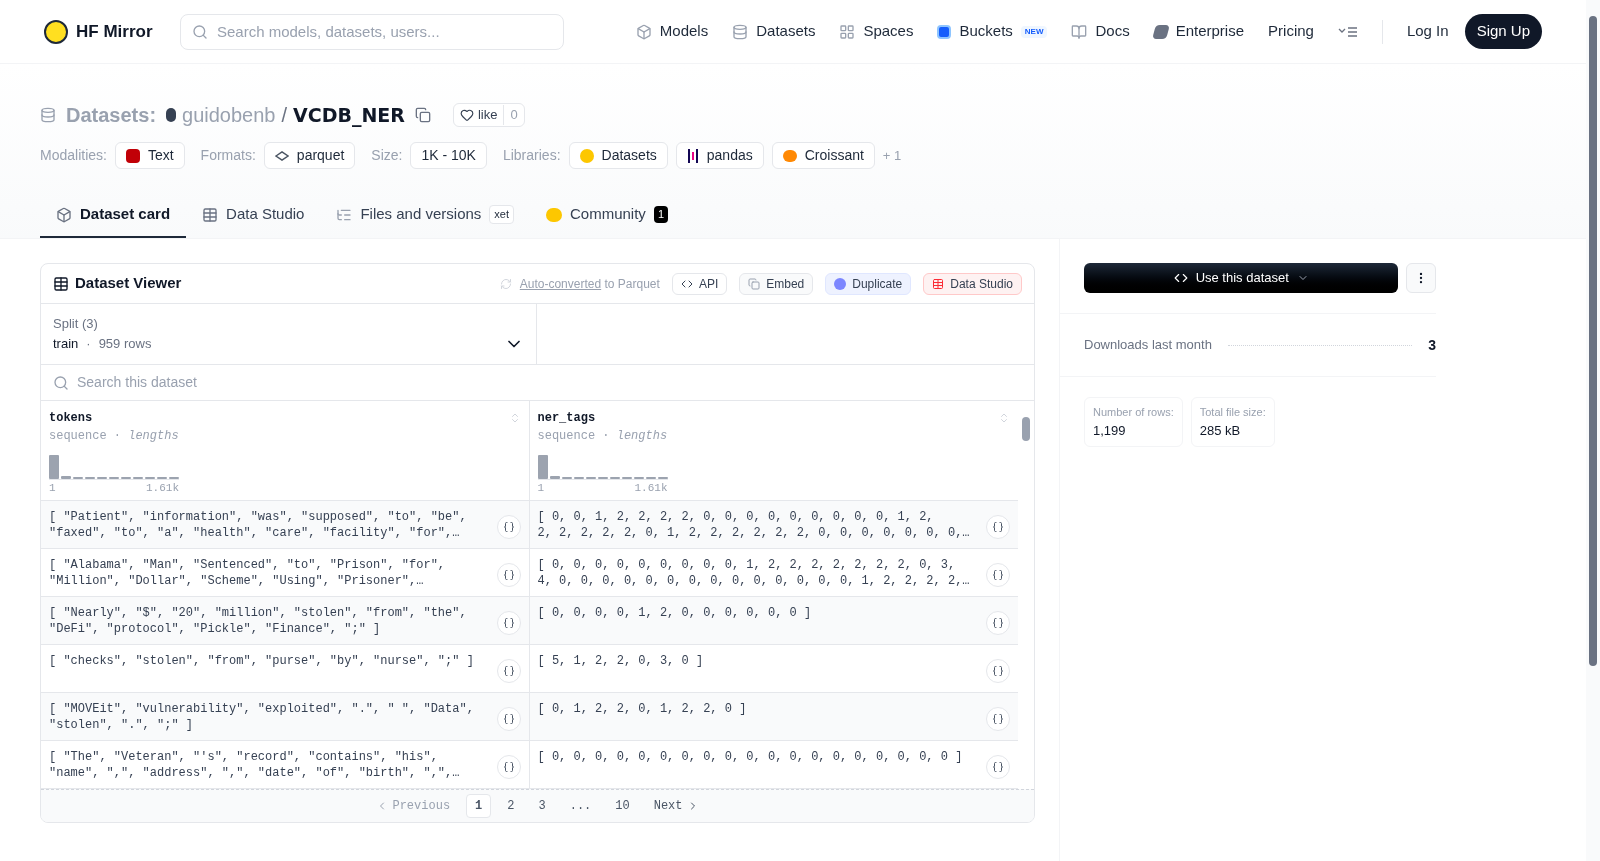 The height and width of the screenshot is (861, 1600). What do you see at coordinates (868, 283) in the screenshot?
I see `action-button: Duplicate` at bounding box center [868, 283].